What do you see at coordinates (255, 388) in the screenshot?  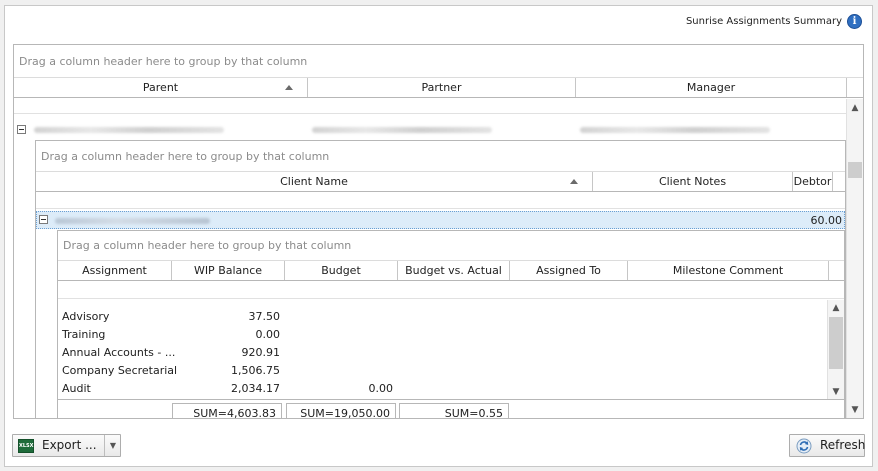 I see `wip-balance-cell: 2,034.17` at bounding box center [255, 388].